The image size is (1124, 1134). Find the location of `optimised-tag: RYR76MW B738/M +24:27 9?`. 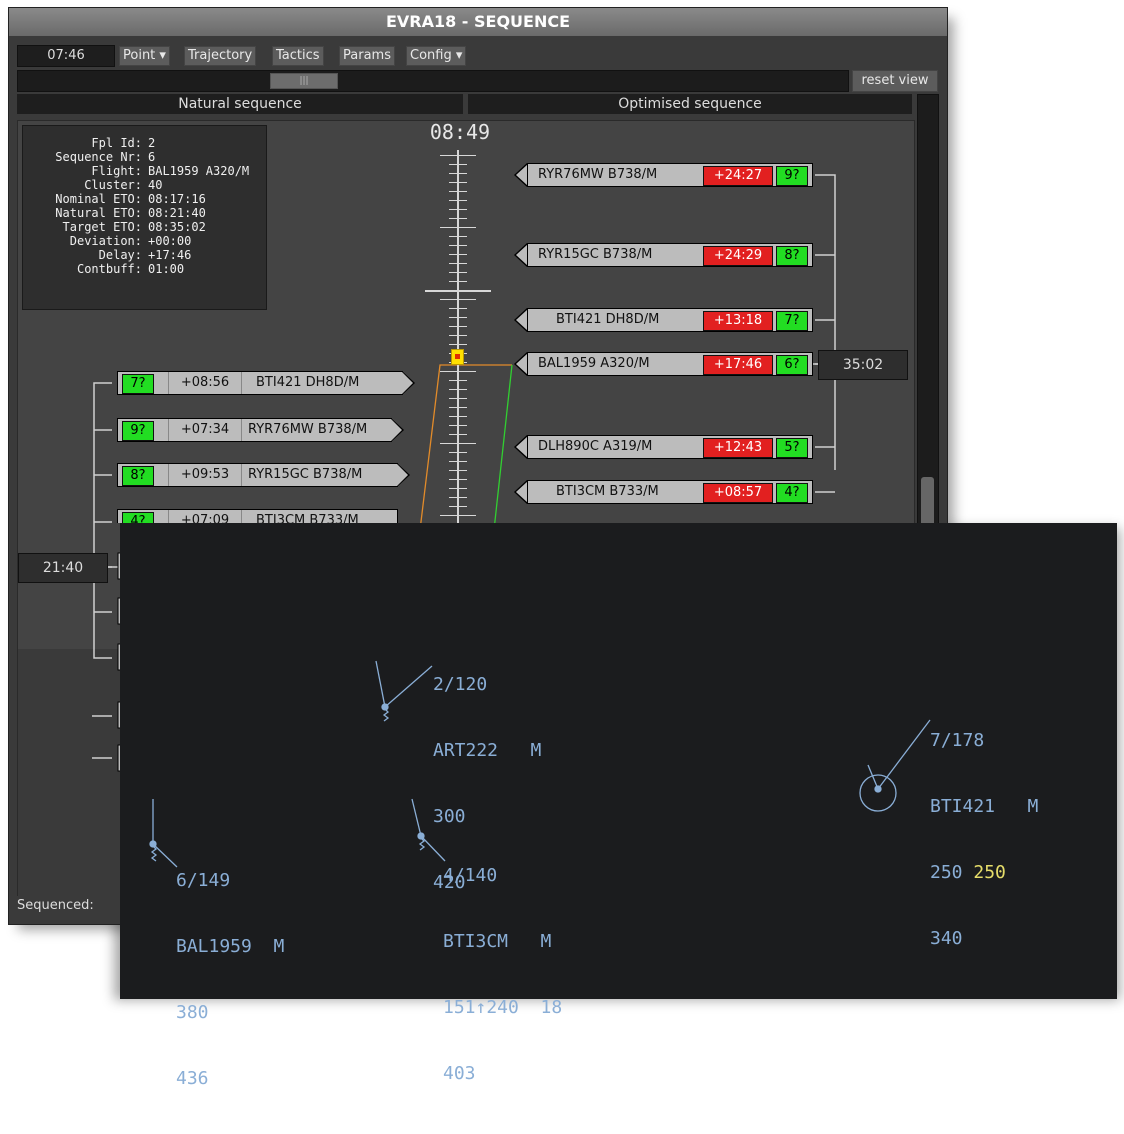

optimised-tag: RYR76MW B738/M +24:27 9? is located at coordinates (664, 175).